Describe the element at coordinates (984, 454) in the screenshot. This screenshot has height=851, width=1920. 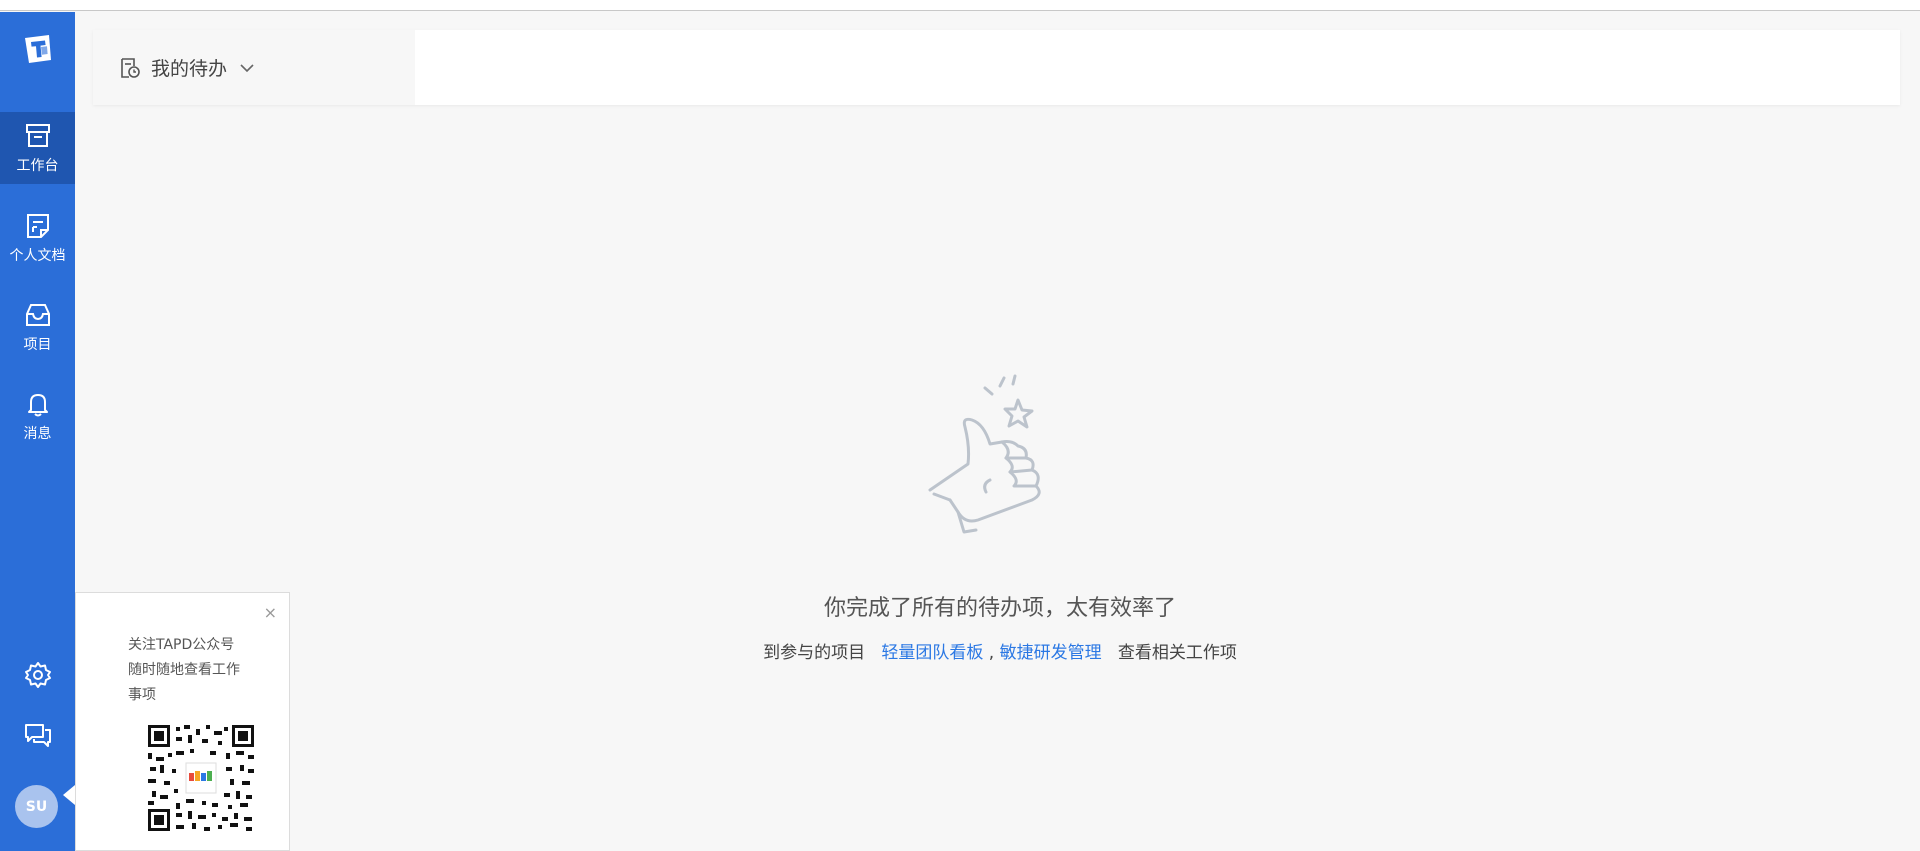
I see `thumbs-up-star-icon` at that location.